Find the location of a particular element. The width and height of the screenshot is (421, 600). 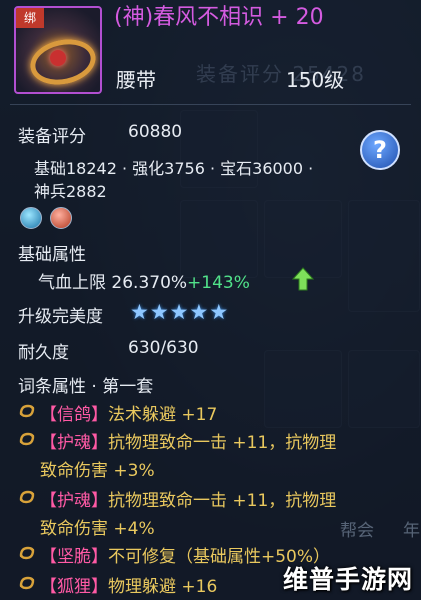

score-label: 装备评分 is located at coordinates (52, 137).